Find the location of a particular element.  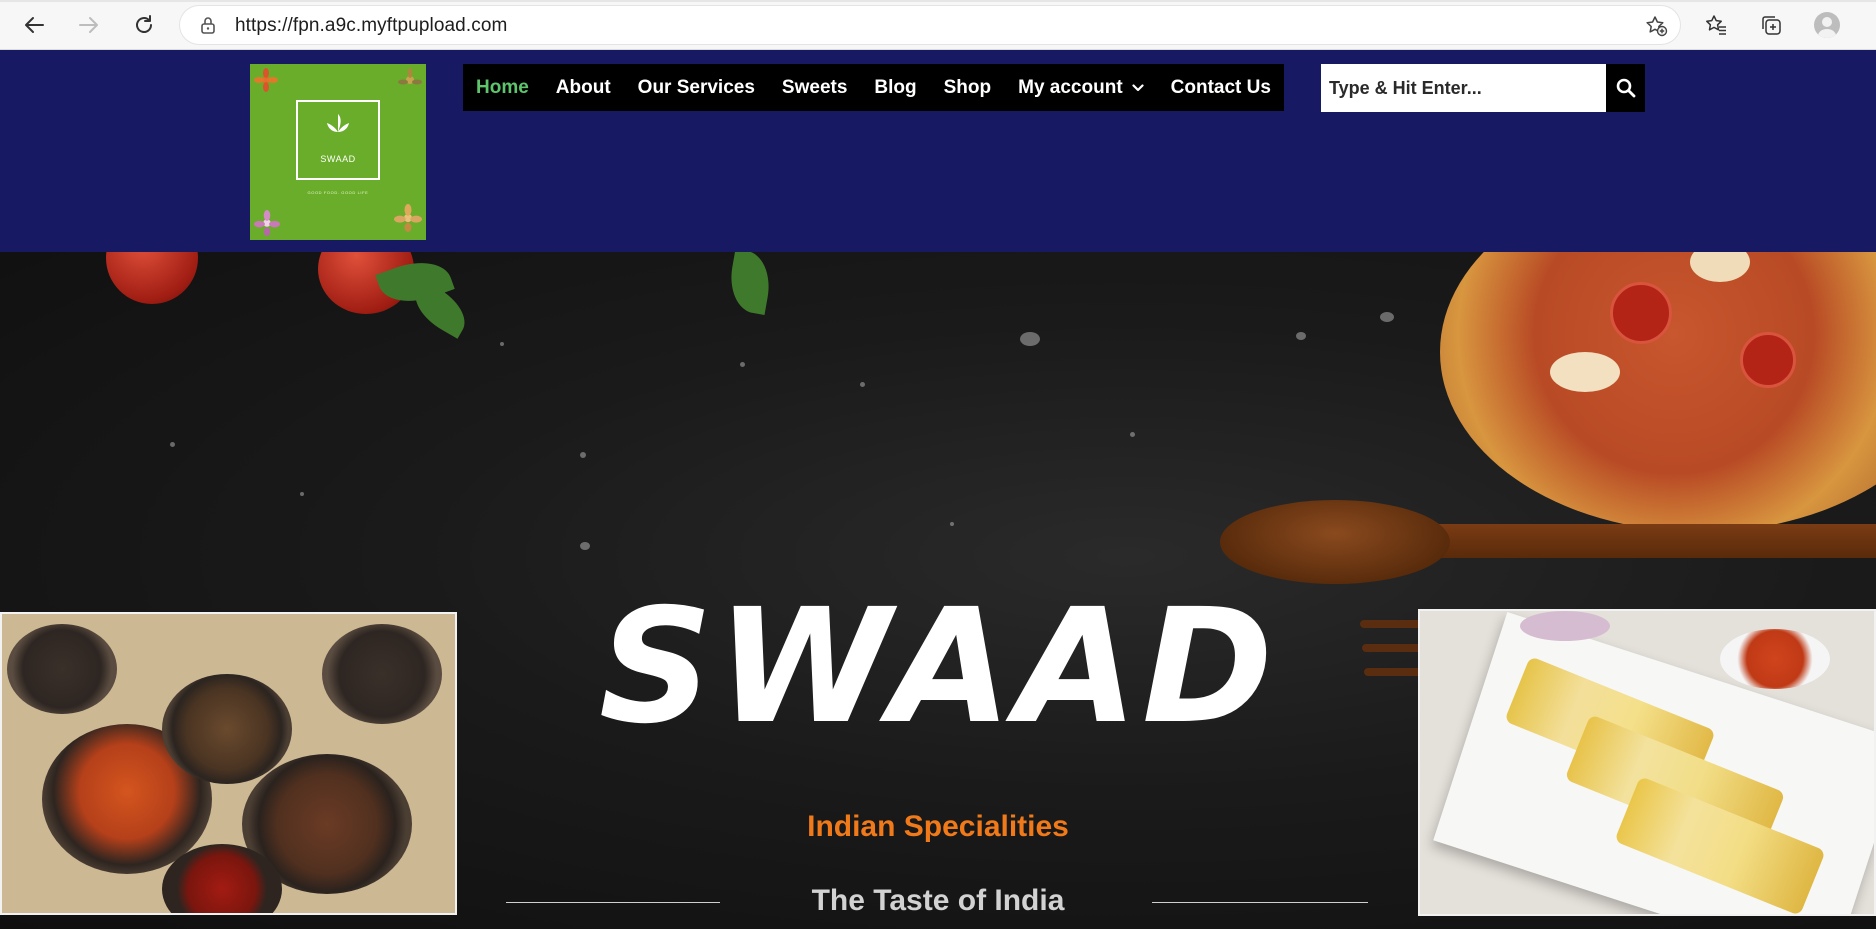

forward-arrow-icon is located at coordinates (89, 25).